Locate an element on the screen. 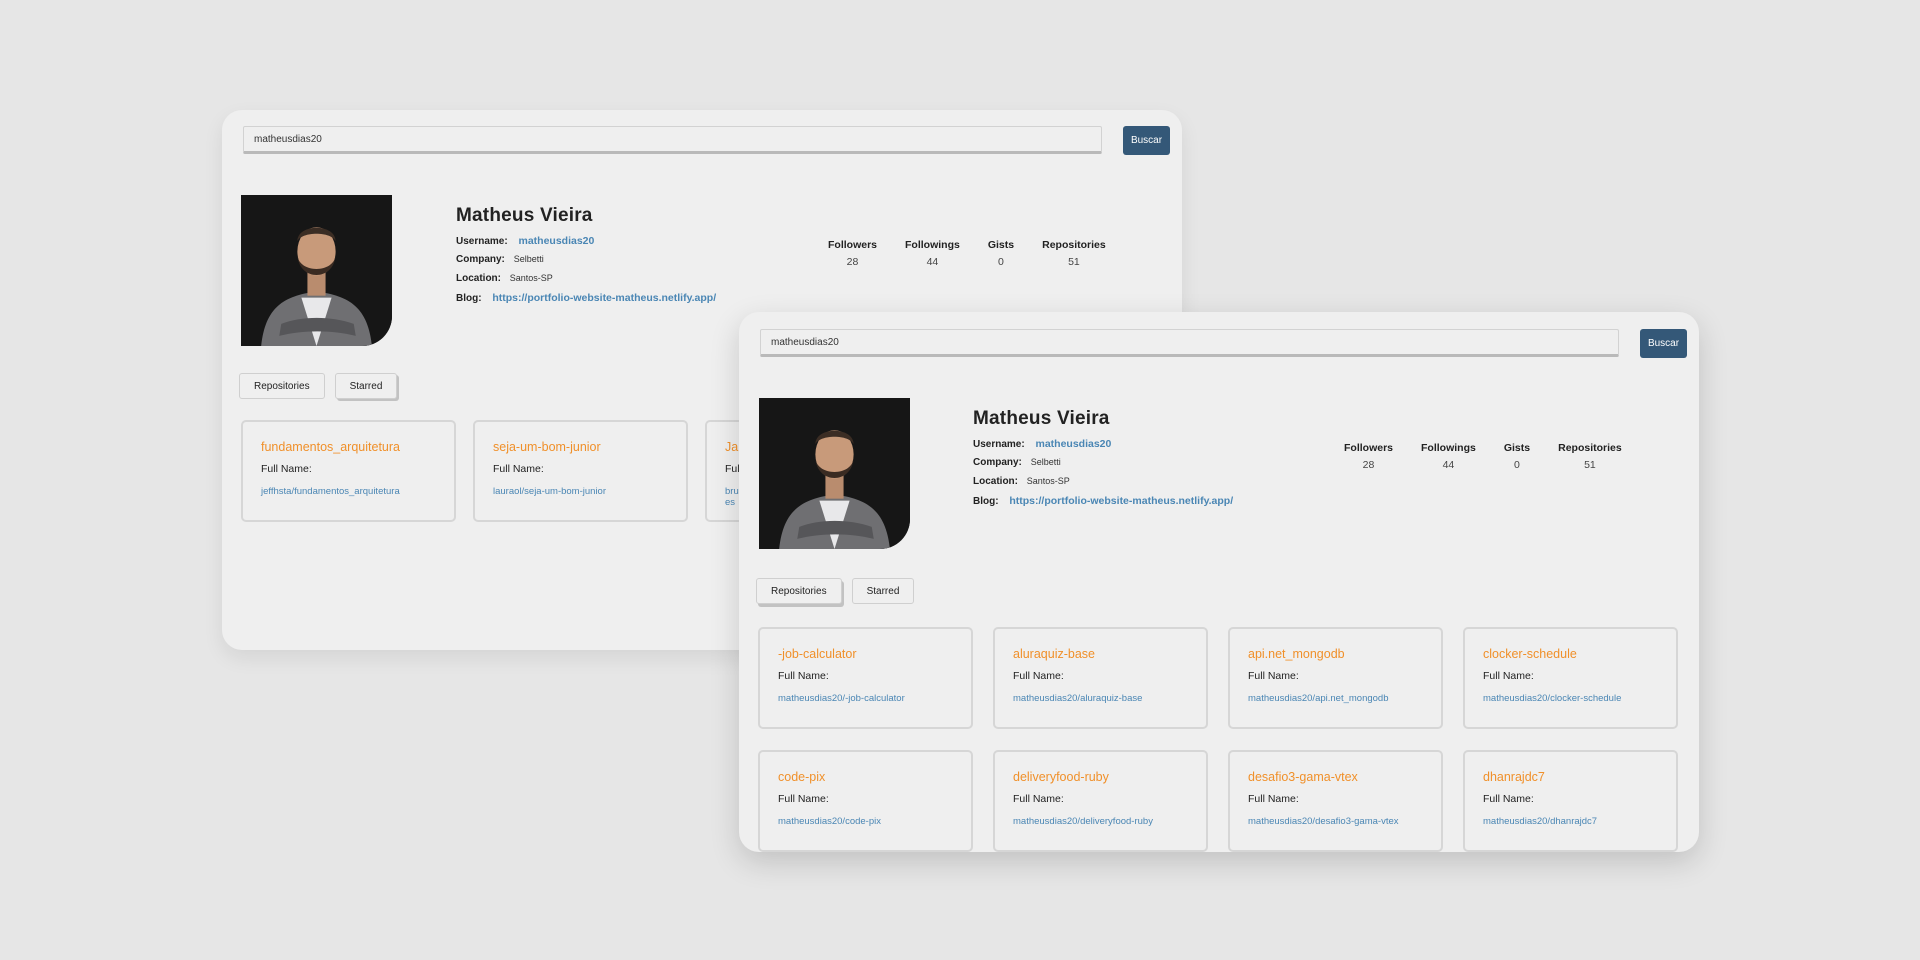  repo-name: dhanrajdc7 is located at coordinates (1514, 777).